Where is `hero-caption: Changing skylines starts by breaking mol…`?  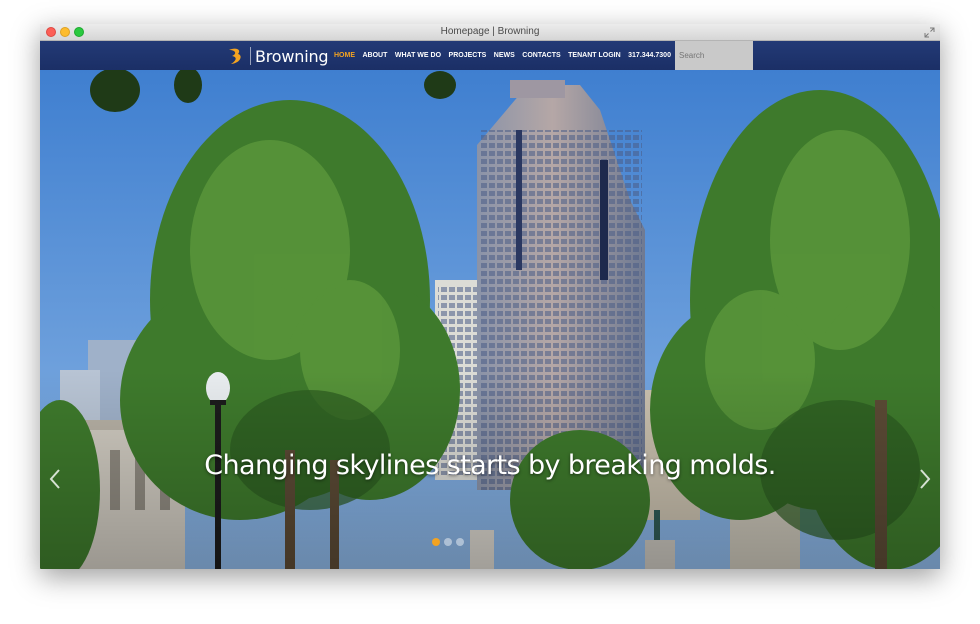 hero-caption: Changing skylines starts by breaking mol… is located at coordinates (490, 465).